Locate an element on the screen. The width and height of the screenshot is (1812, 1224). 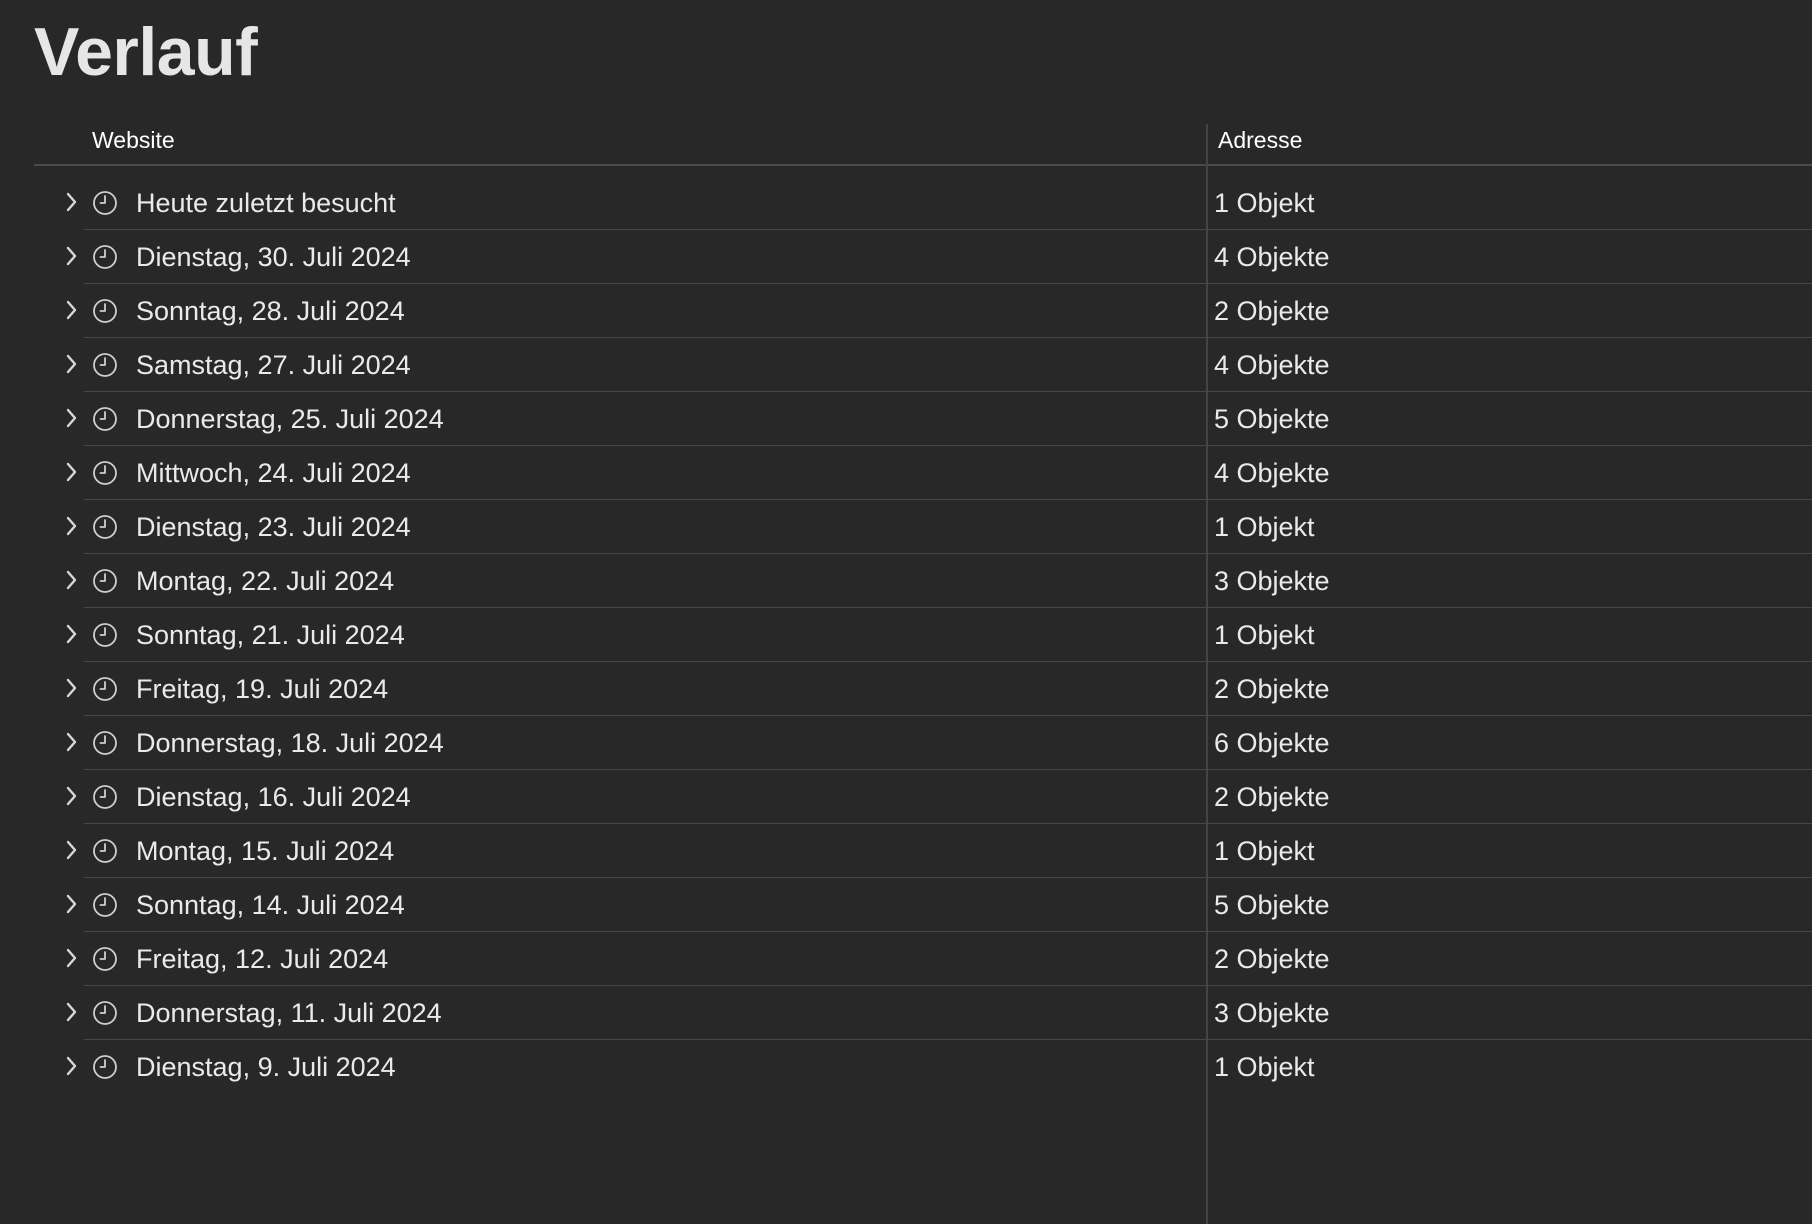
history-group-label: Montag, 22. Juli 2024 is located at coordinates (265, 581).